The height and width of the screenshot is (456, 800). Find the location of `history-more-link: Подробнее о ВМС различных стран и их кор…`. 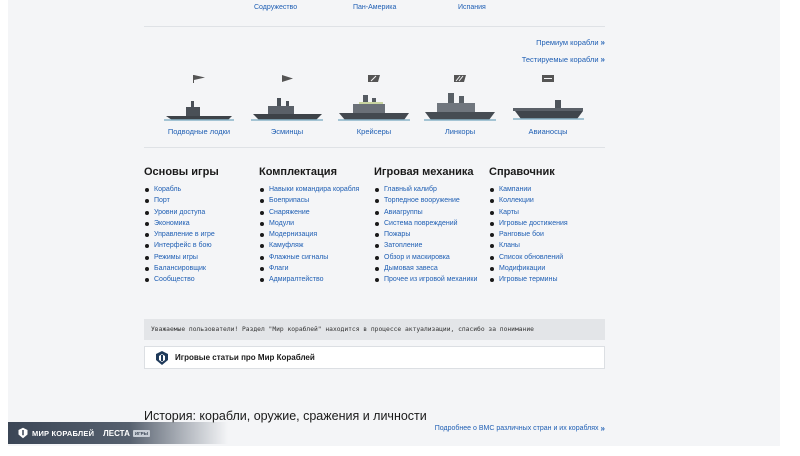

history-more-link: Подробнее о ВМС различных стран и их кор… is located at coordinates (520, 428).